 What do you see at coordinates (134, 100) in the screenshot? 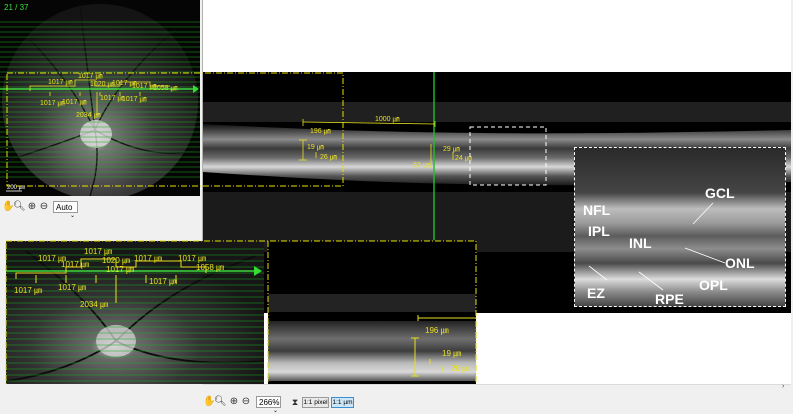
I see `fundus-measure-9: 1017 ㎛` at bounding box center [134, 100].